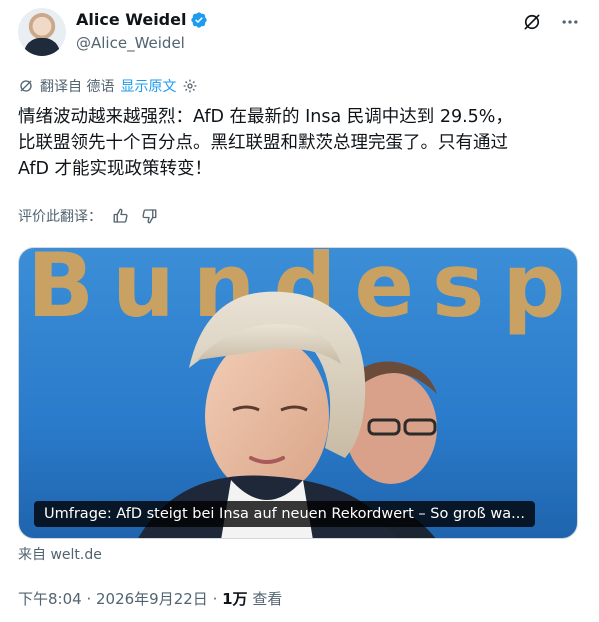  I want to click on views-count: 1万, so click(235, 599).